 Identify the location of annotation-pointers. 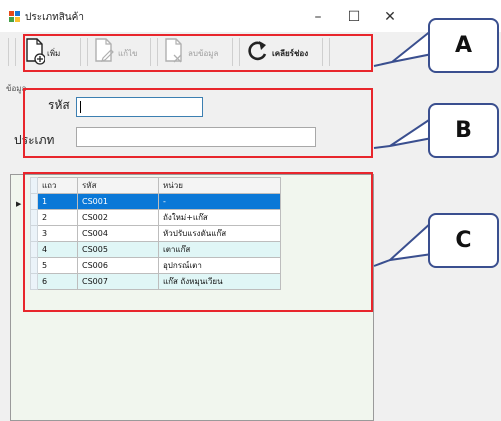
(403, 147).